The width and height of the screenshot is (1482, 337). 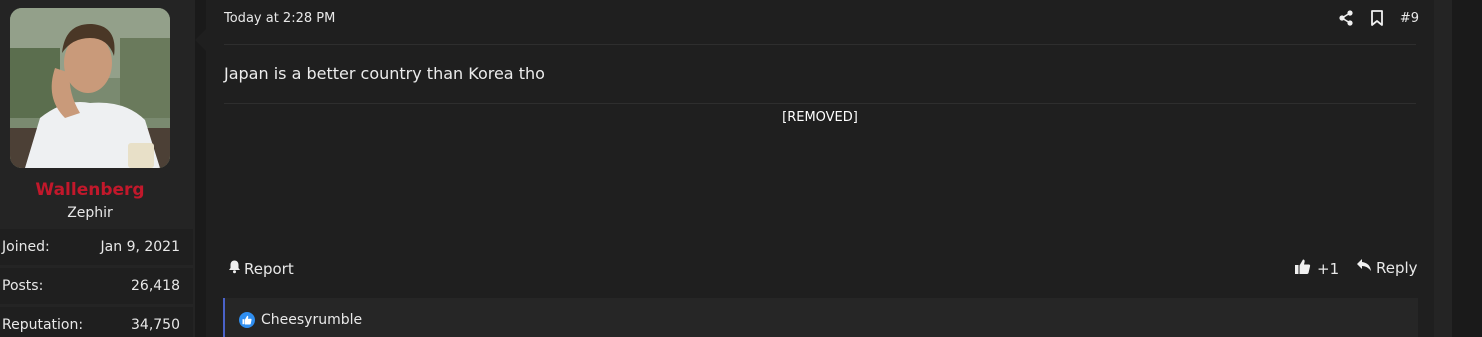 What do you see at coordinates (269, 268) in the screenshot?
I see `report-label: Report` at bounding box center [269, 268].